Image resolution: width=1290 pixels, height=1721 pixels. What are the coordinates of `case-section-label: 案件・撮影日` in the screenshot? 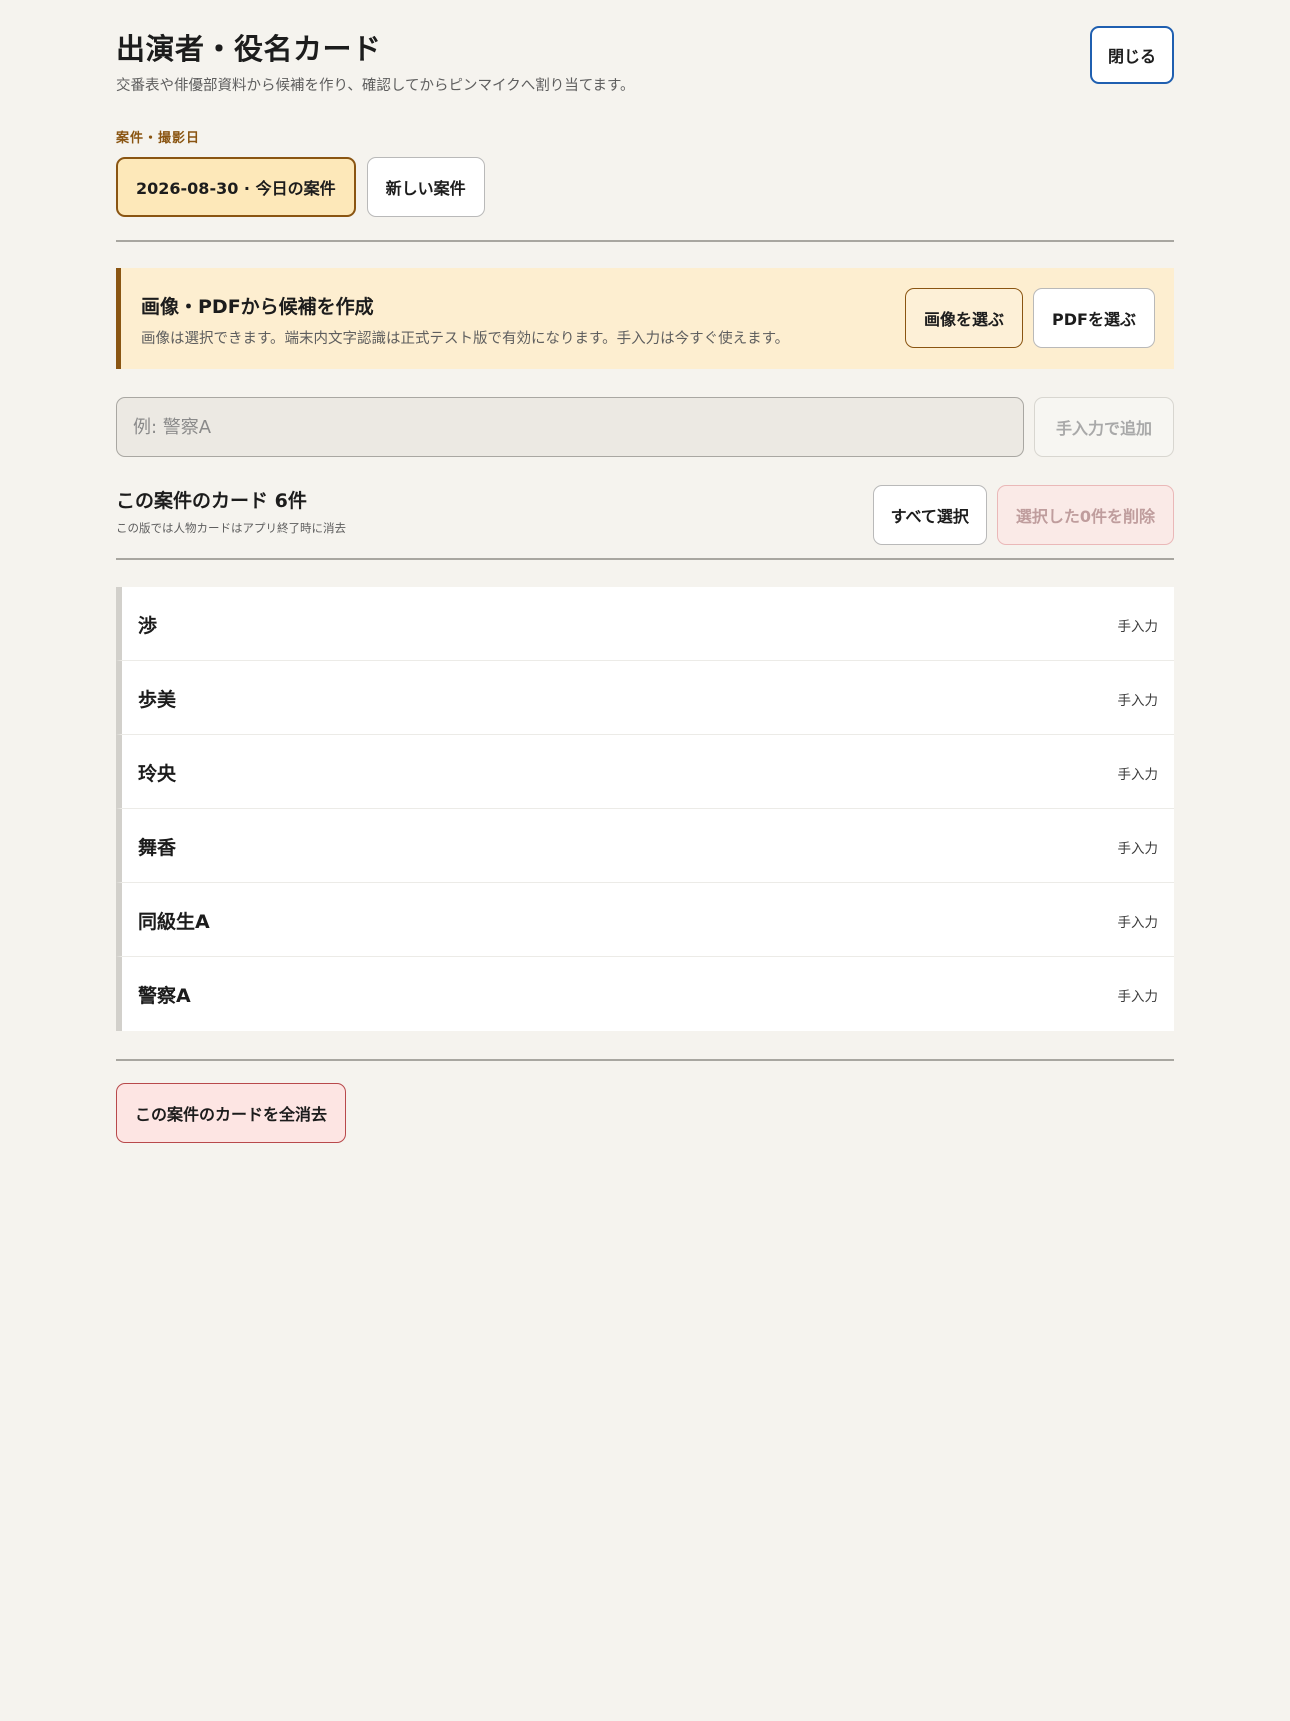 It's located at (158, 138).